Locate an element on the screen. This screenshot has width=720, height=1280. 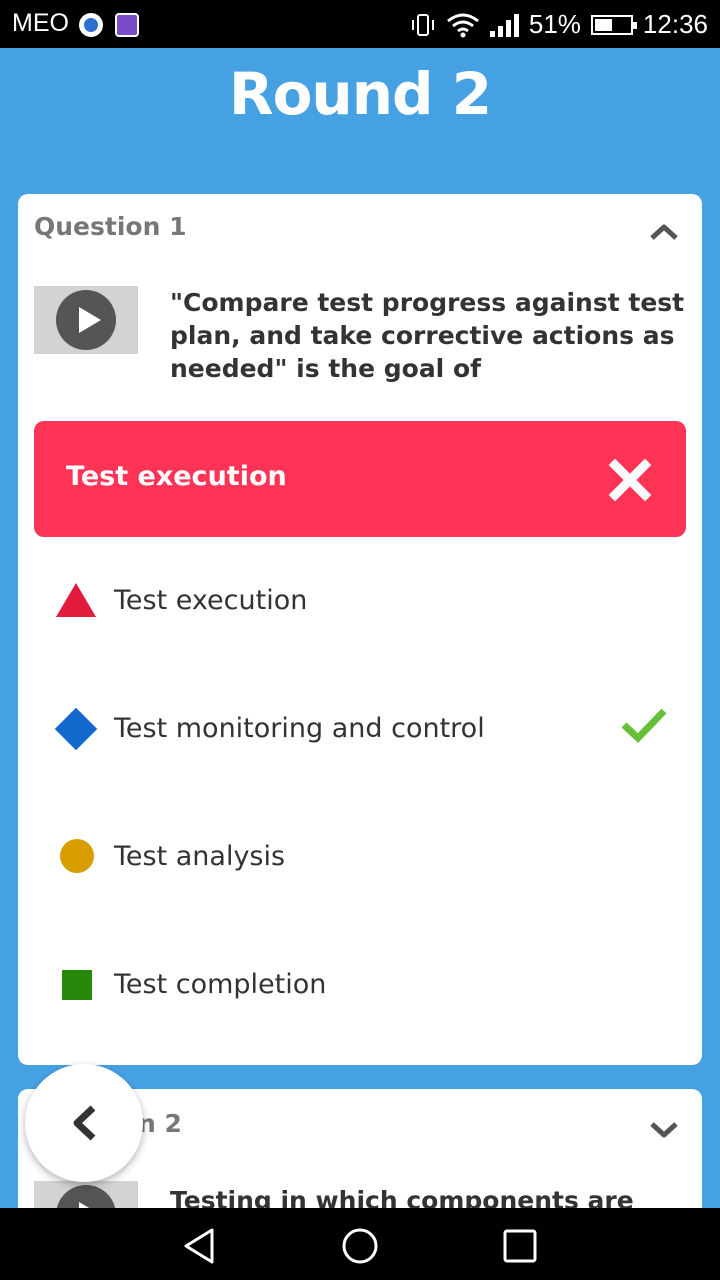
selected-answer-banner: Test execution is located at coordinates (360, 479).